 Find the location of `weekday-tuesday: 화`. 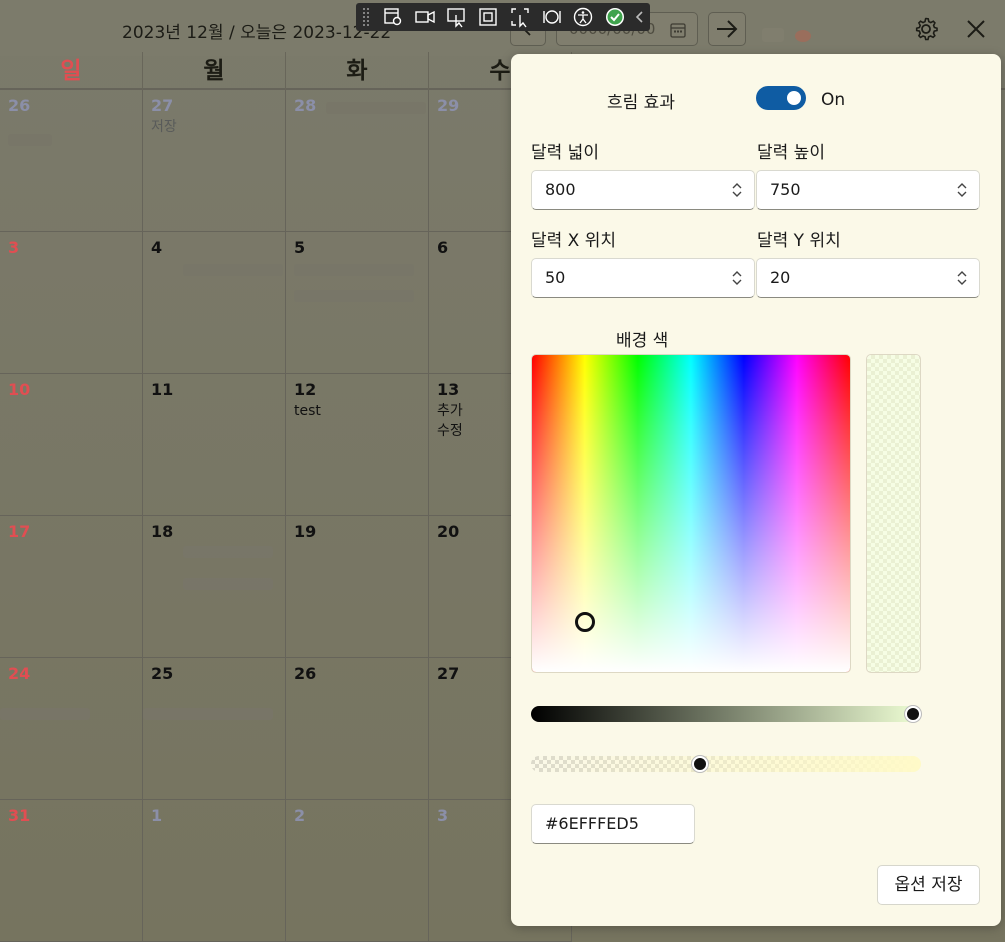

weekday-tuesday: 화 is located at coordinates (357, 71).